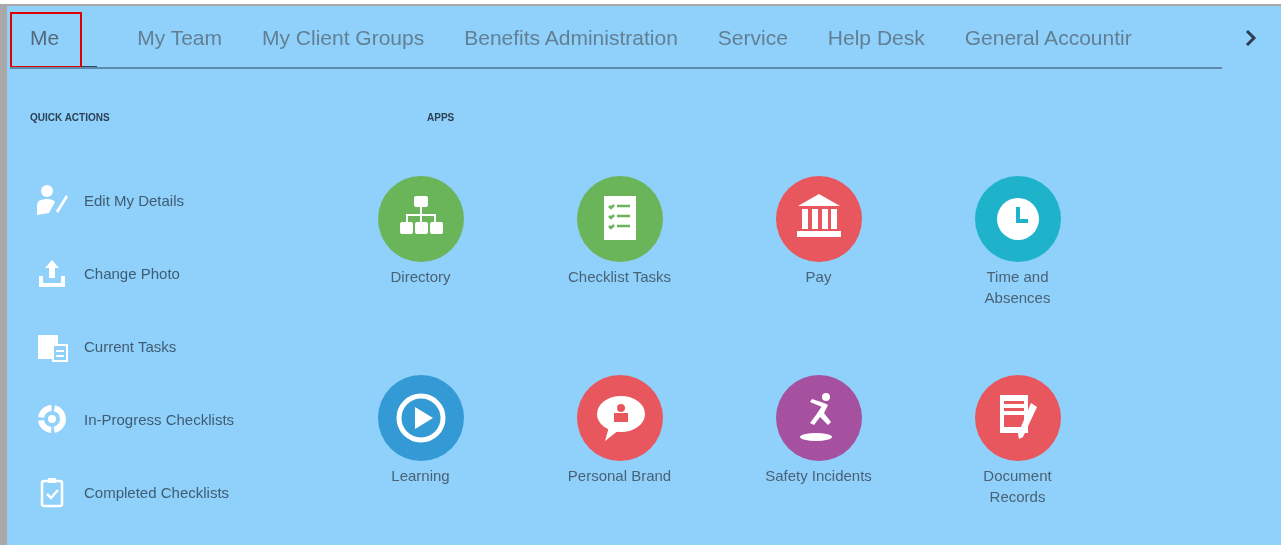 Image resolution: width=1281 pixels, height=545 pixels. What do you see at coordinates (818, 475) in the screenshot?
I see `app-label: Safety Incidents` at bounding box center [818, 475].